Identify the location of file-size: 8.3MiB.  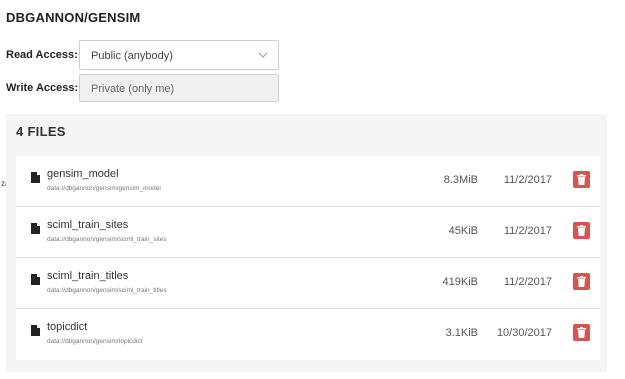
(460, 180).